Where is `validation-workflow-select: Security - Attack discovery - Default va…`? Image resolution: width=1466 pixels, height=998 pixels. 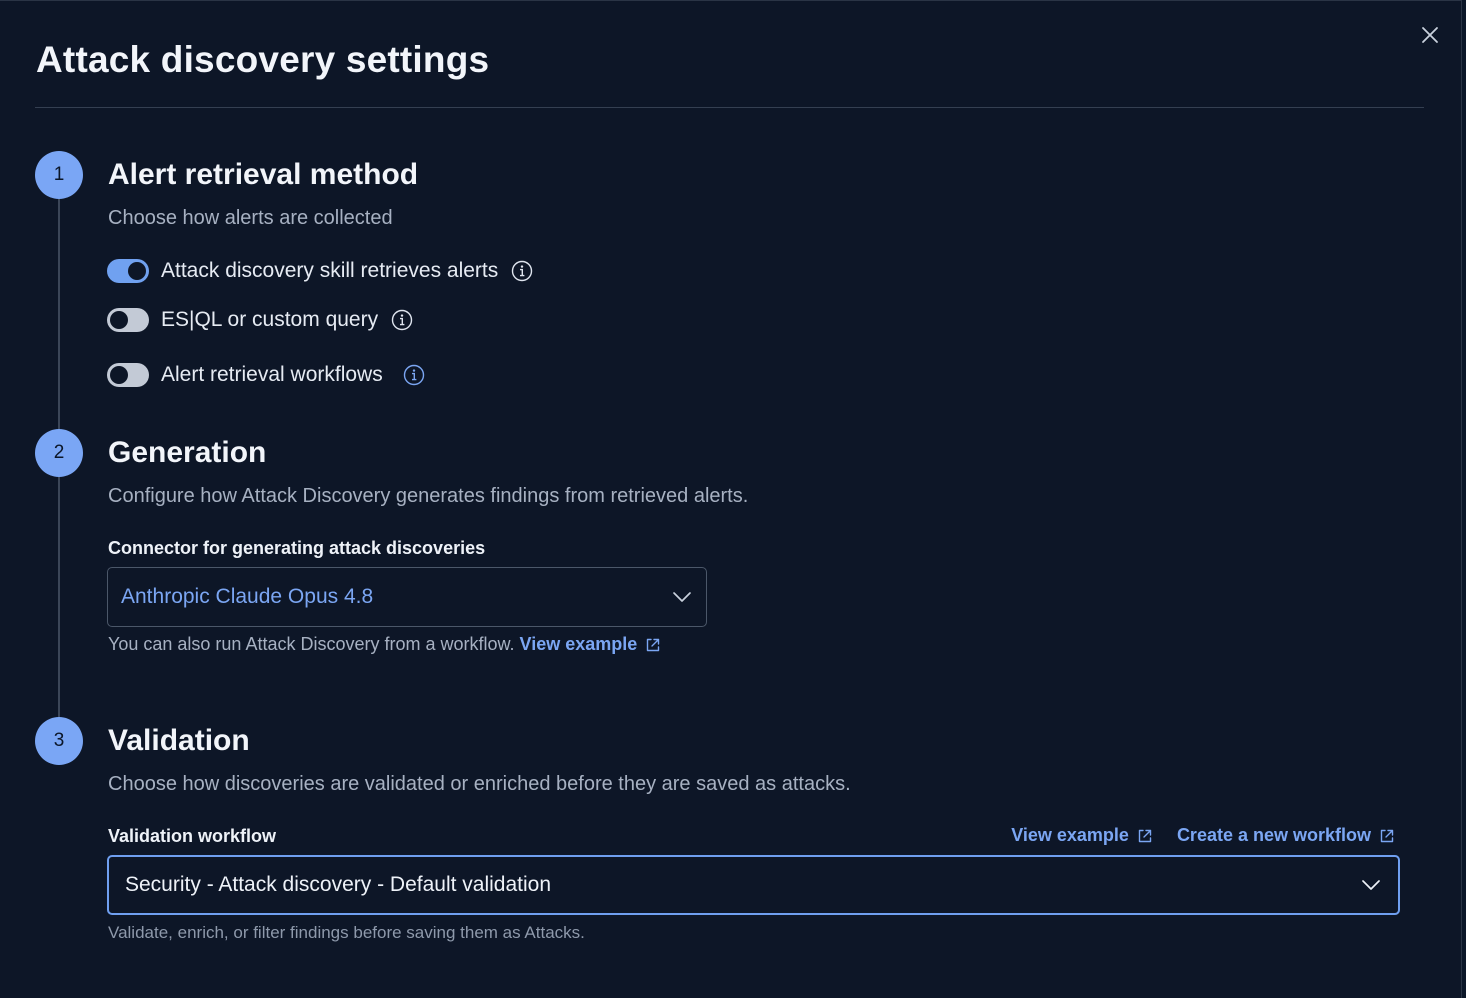 validation-workflow-select: Security - Attack discovery - Default va… is located at coordinates (753, 885).